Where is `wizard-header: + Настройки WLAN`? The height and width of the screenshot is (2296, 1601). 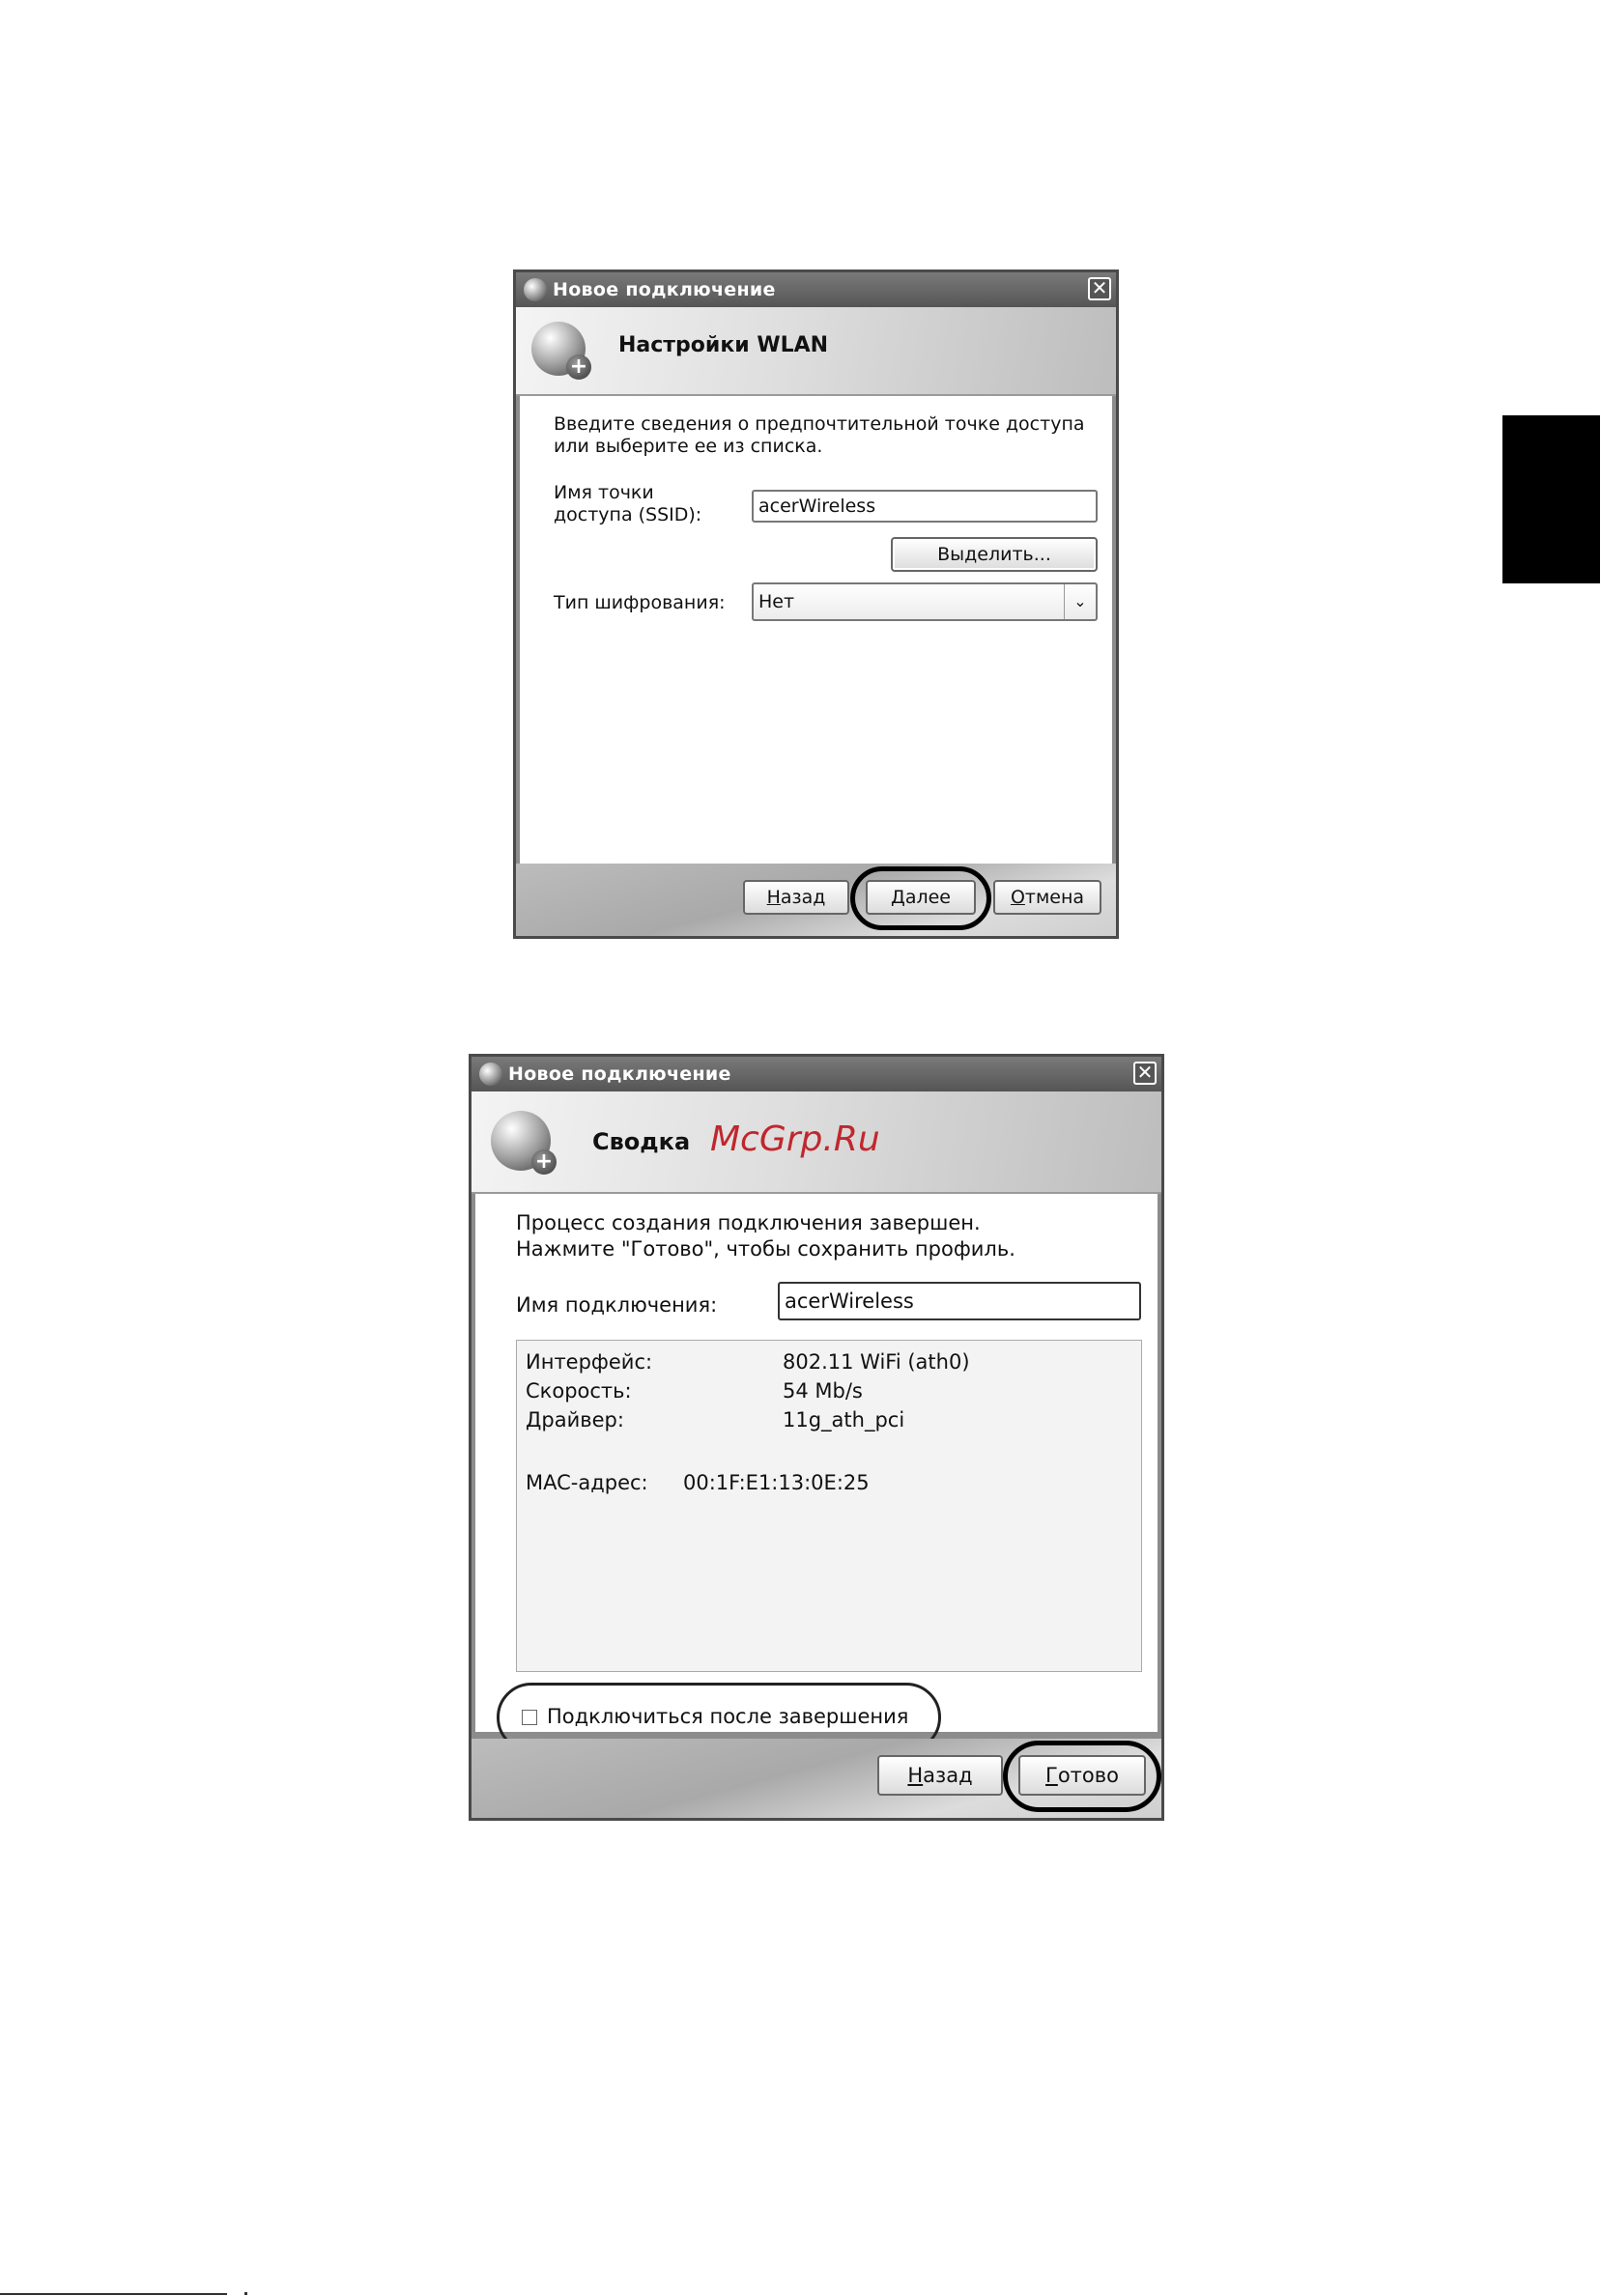 wizard-header: + Настройки WLAN is located at coordinates (816, 351).